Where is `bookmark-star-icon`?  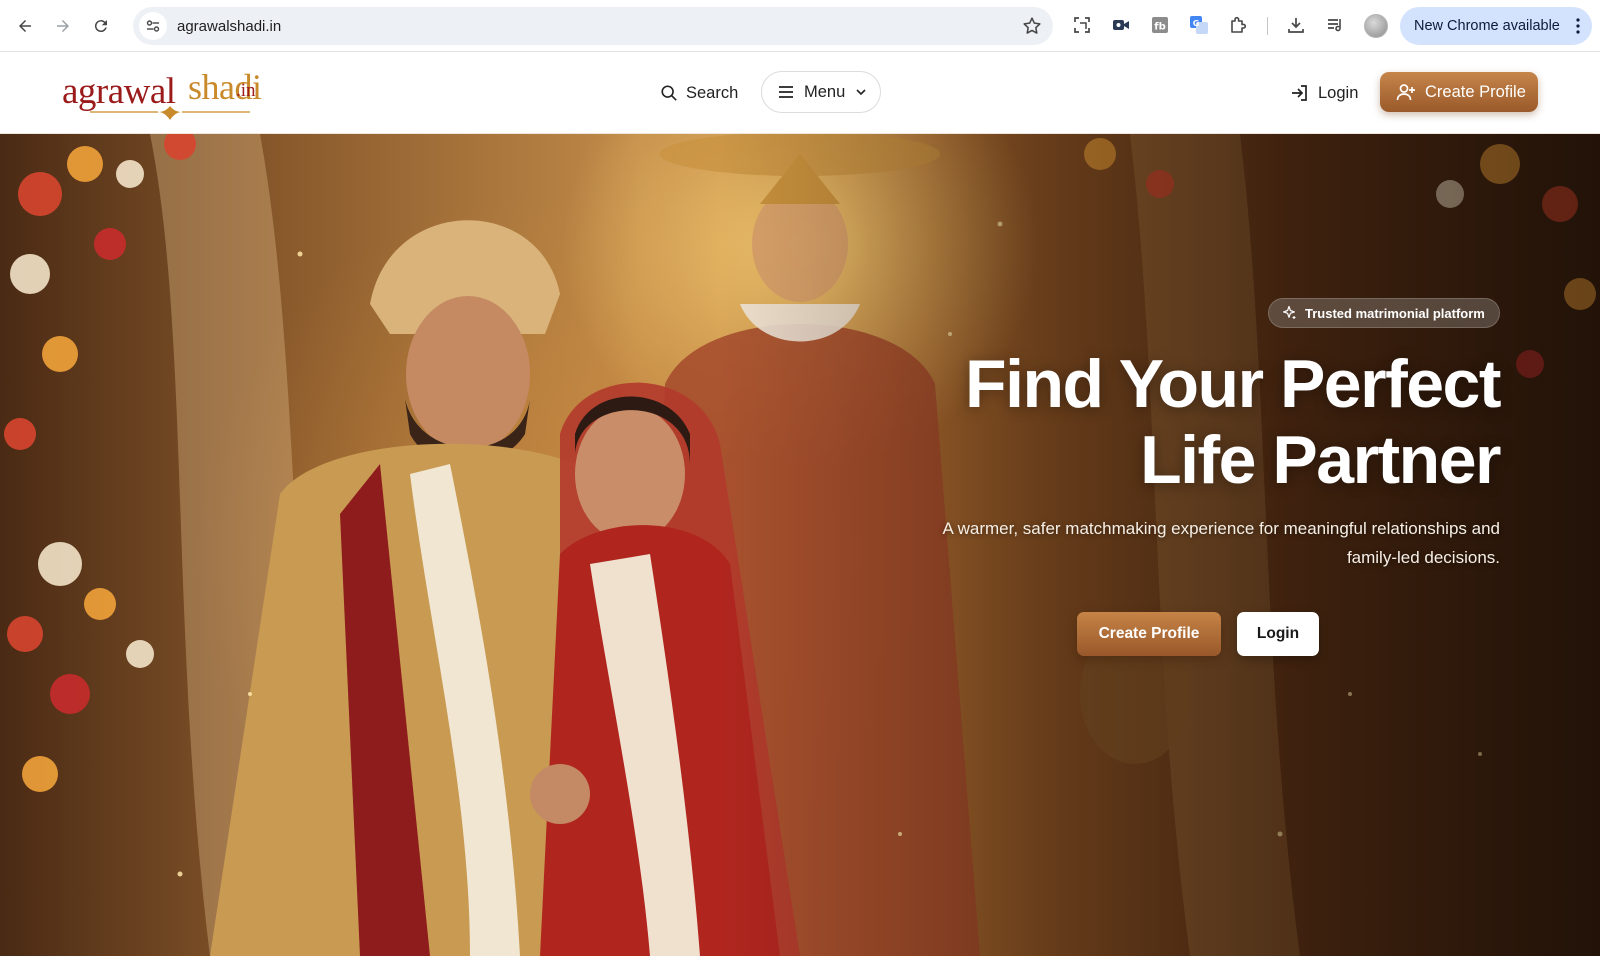 bookmark-star-icon is located at coordinates (1032, 26).